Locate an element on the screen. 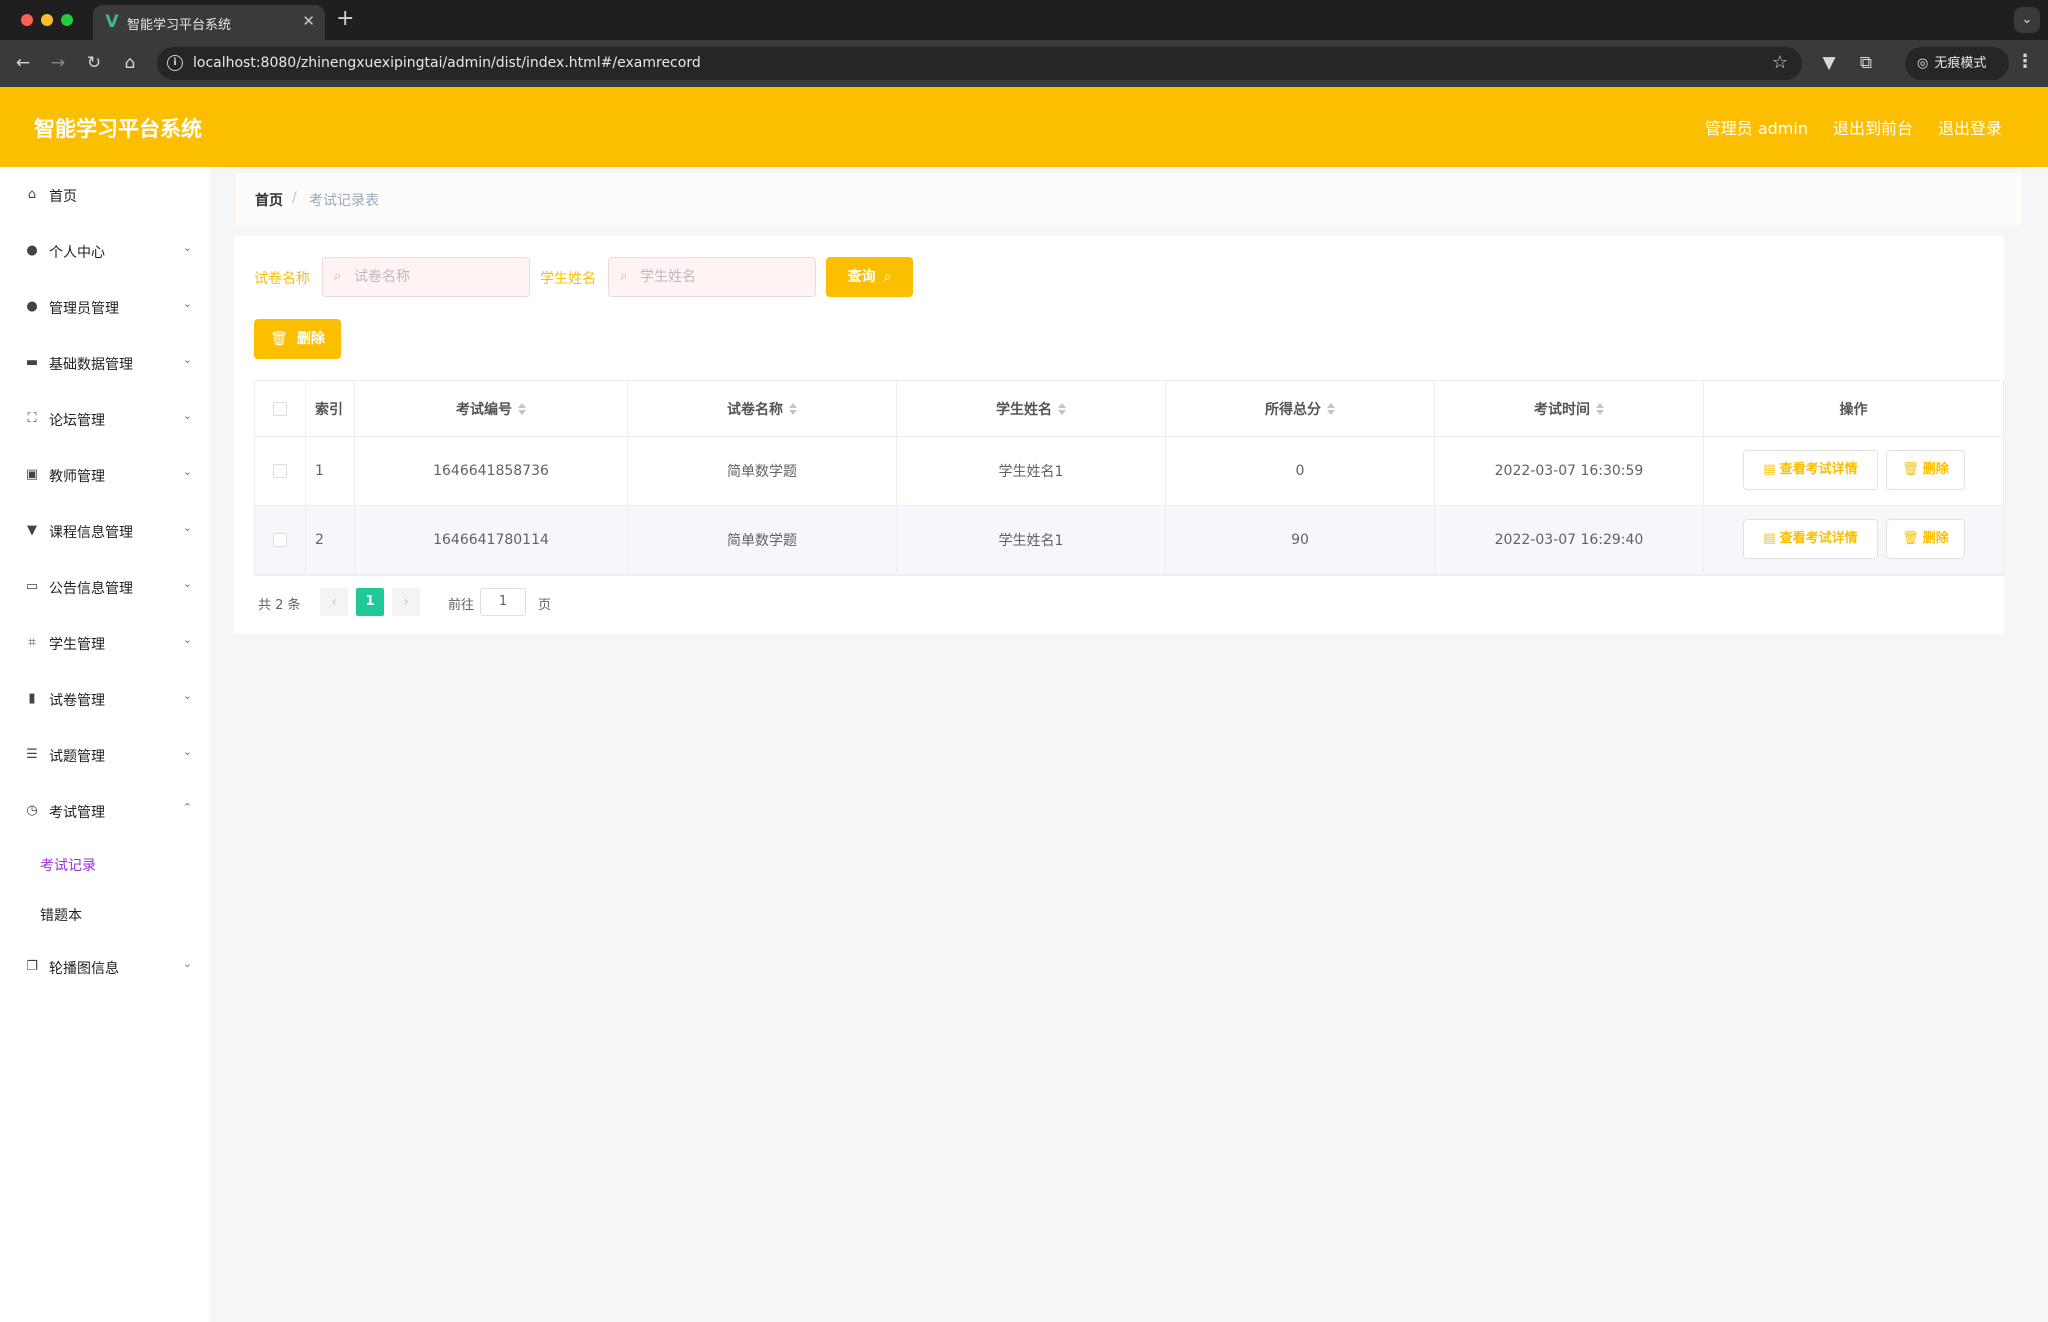 The height and width of the screenshot is (1322, 2048). breadcrumb-home: 首页 is located at coordinates (269, 200).